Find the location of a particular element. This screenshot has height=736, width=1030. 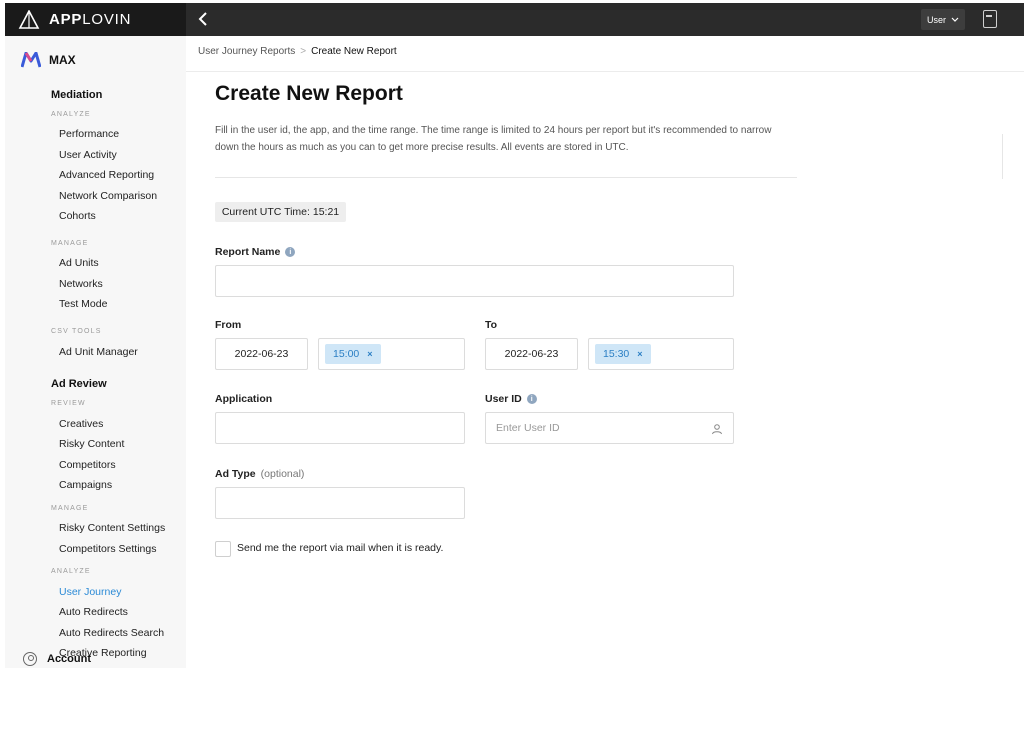

report-name-input is located at coordinates (474, 281).